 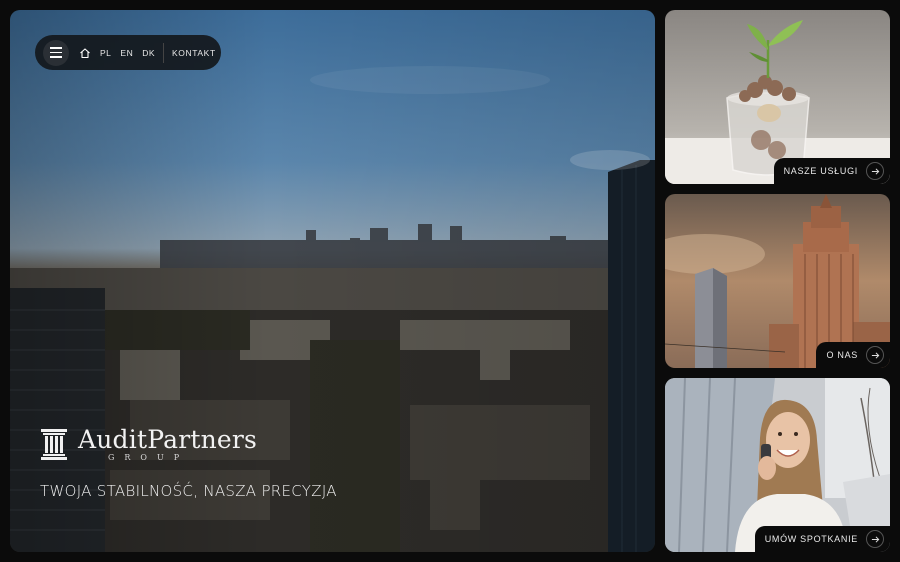 I want to click on hero-tagline: TWOJA STABILNOŚĆ, NASZA PRECYZJA, so click(x=188, y=491).